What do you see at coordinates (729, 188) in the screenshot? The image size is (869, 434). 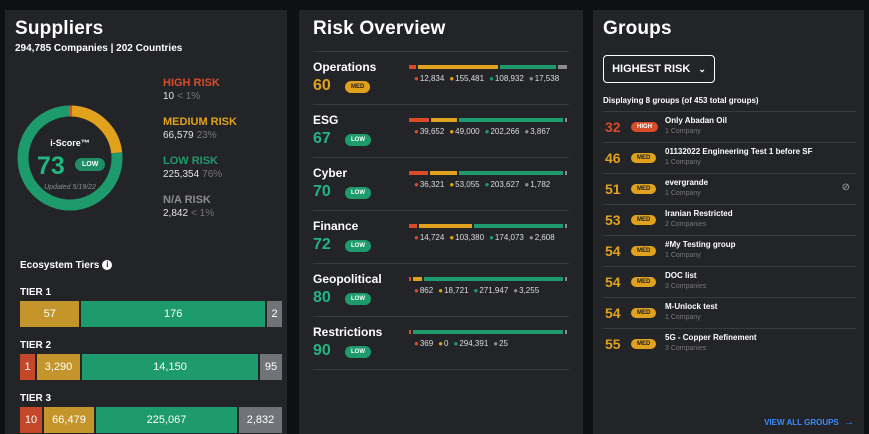 I see `group-row: 51 MED evergrande 1 Company ⊘` at bounding box center [729, 188].